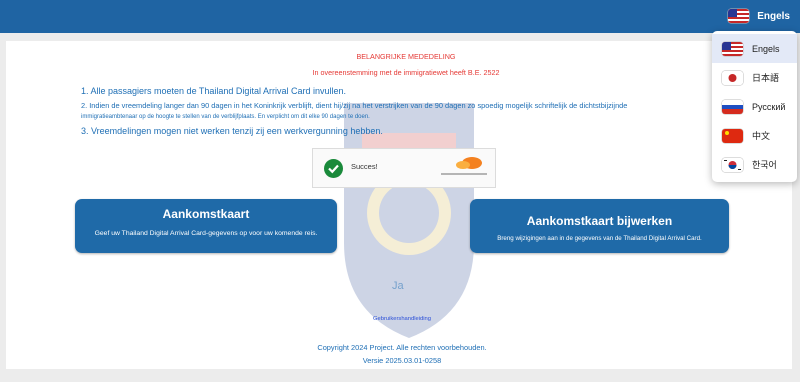  Describe the element at coordinates (732, 164) in the screenshot. I see `korea-flag-icon` at that location.